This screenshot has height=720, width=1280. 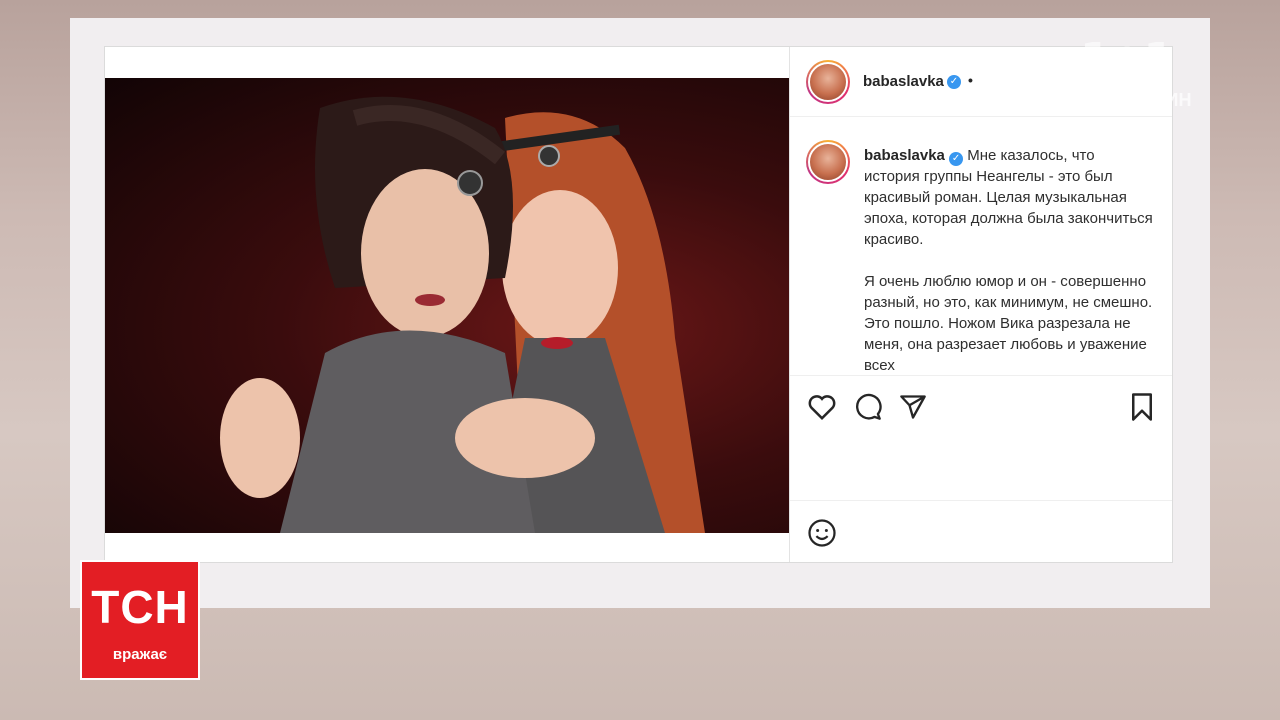 What do you see at coordinates (981, 438) in the screenshot?
I see `actions-bar` at bounding box center [981, 438].